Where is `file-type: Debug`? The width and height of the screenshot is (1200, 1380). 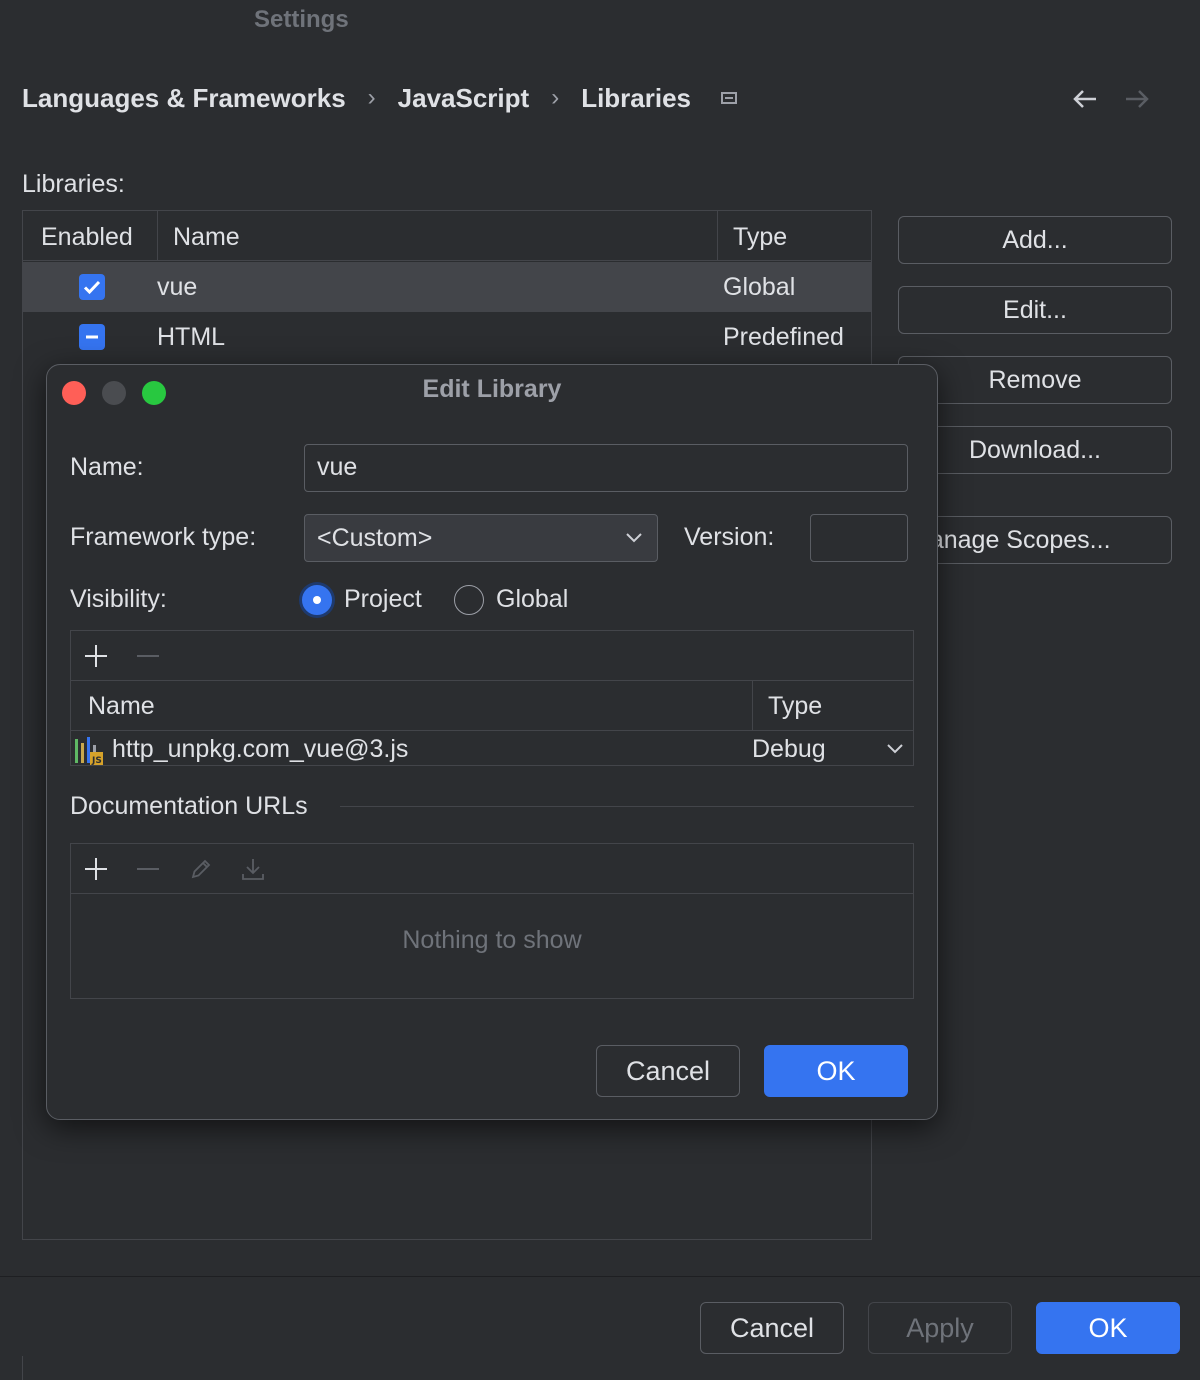 file-type: Debug is located at coordinates (789, 749).